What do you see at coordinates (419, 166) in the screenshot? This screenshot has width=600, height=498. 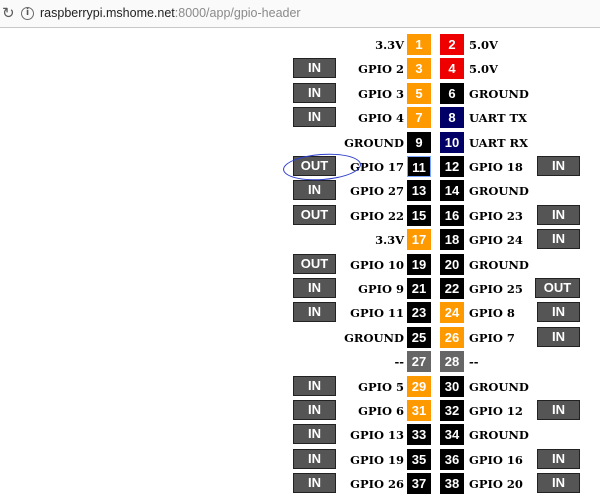 I see `pin-11: 11` at bounding box center [419, 166].